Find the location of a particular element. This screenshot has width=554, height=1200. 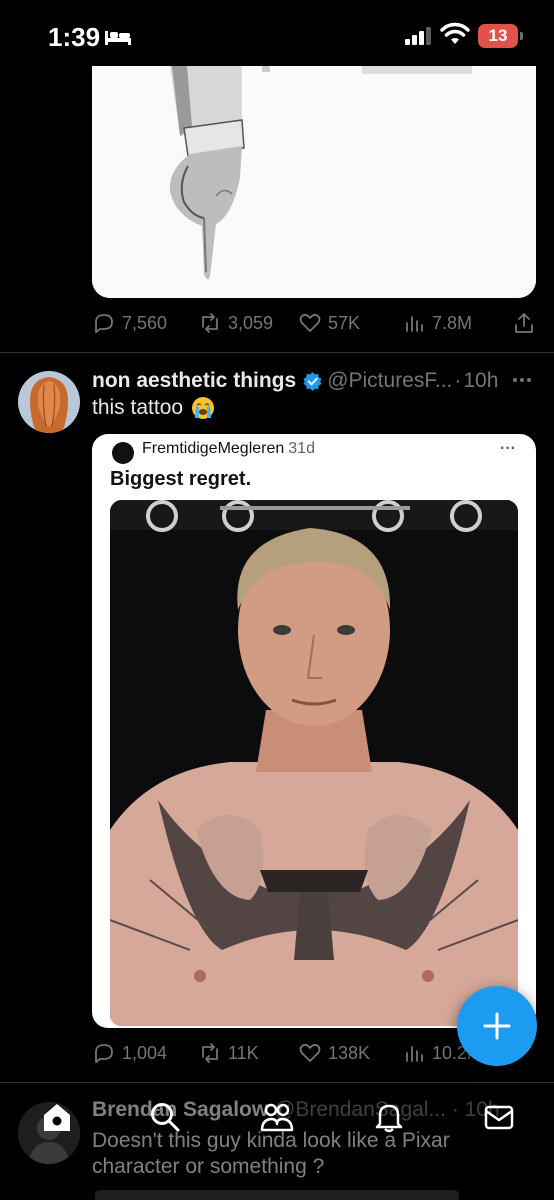

plus-icon is located at coordinates (497, 1026).